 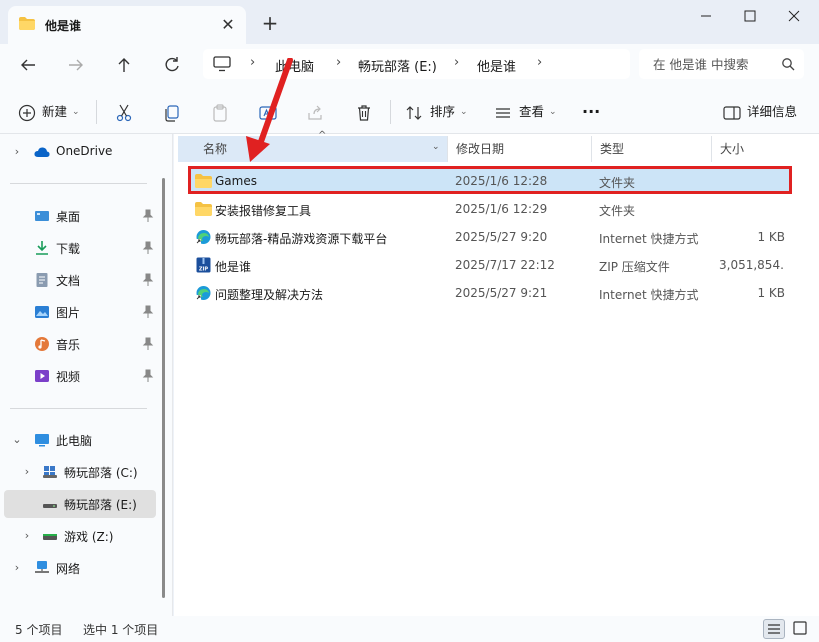 What do you see at coordinates (409, 22) in the screenshot?
I see `title-bar: 他是谁 ✕ +` at bounding box center [409, 22].